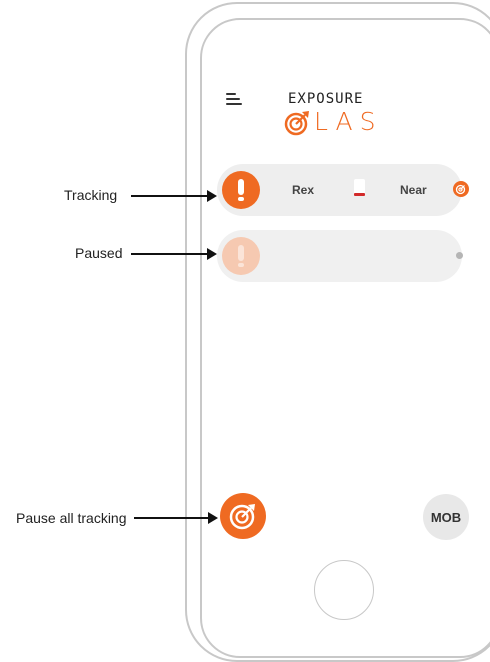  What do you see at coordinates (91, 195) in the screenshot?
I see `annotation-tracking: Tracking` at bounding box center [91, 195].